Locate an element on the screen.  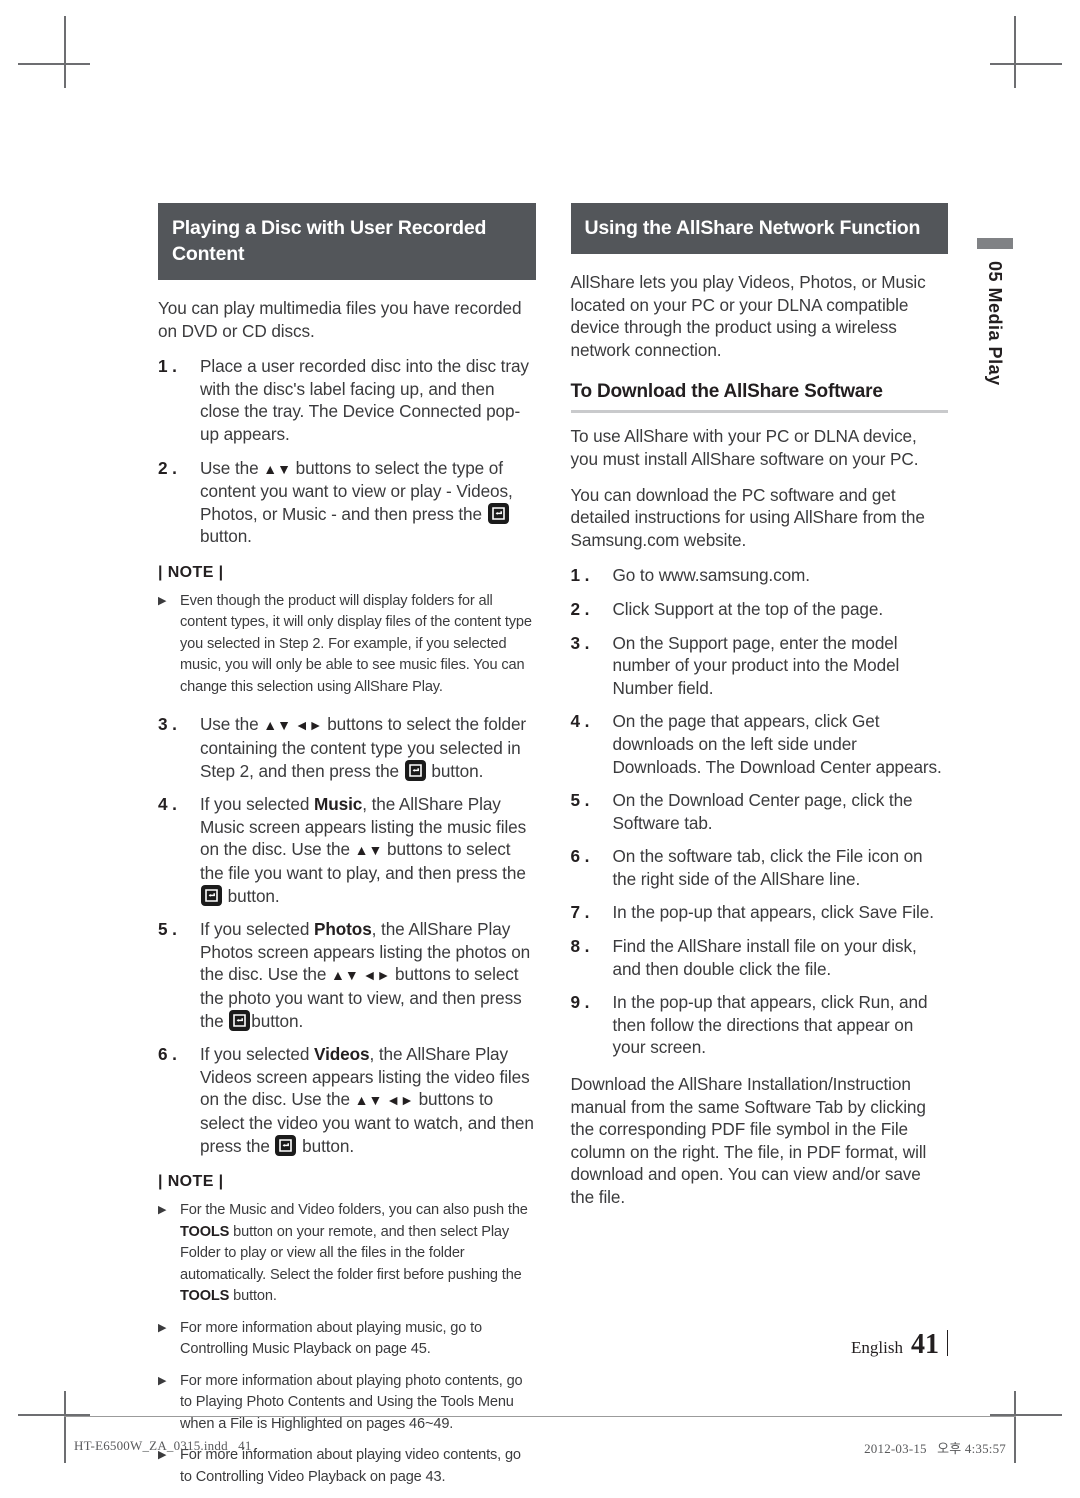
step-text: Go to www.samsung.com. is located at coordinates (711, 575).